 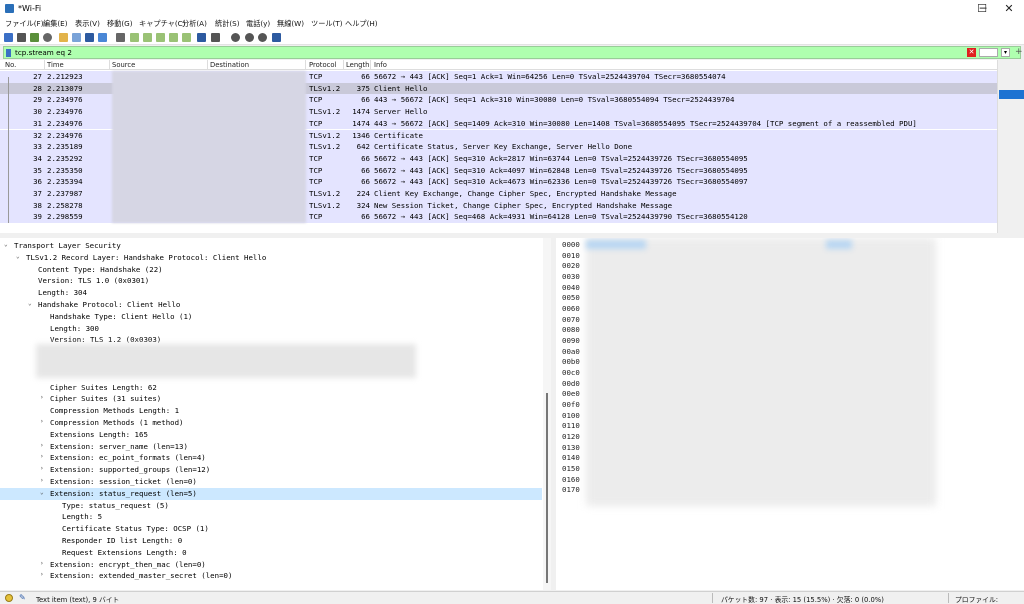 I want to click on detail-item: Version: TLS 1.0 (0x0301), so click(x=275, y=281).